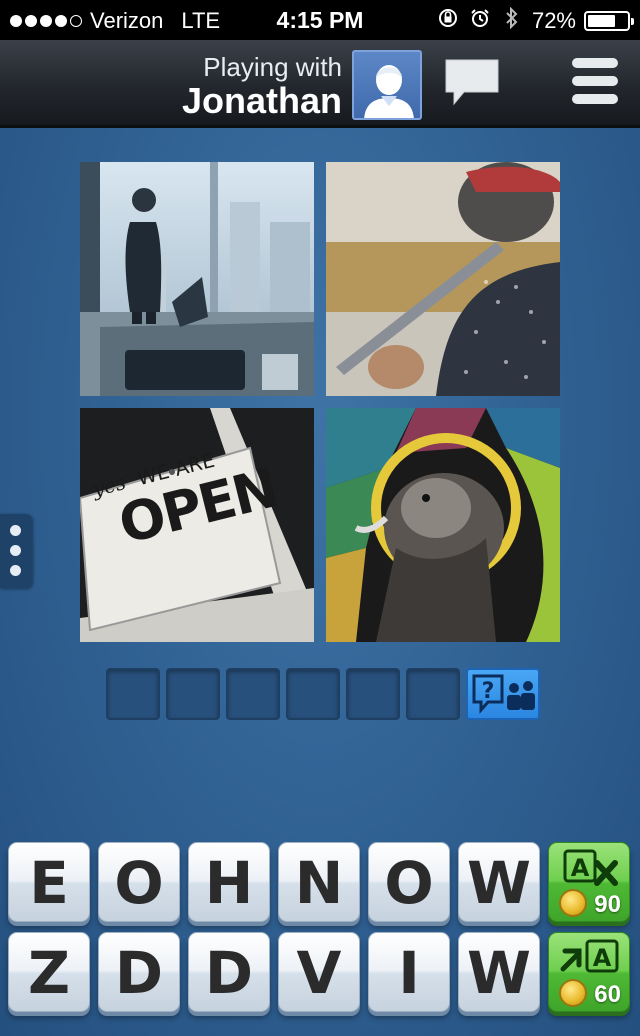 The height and width of the screenshot is (1036, 640). I want to click on ask-friends-button: ?, so click(503, 694).